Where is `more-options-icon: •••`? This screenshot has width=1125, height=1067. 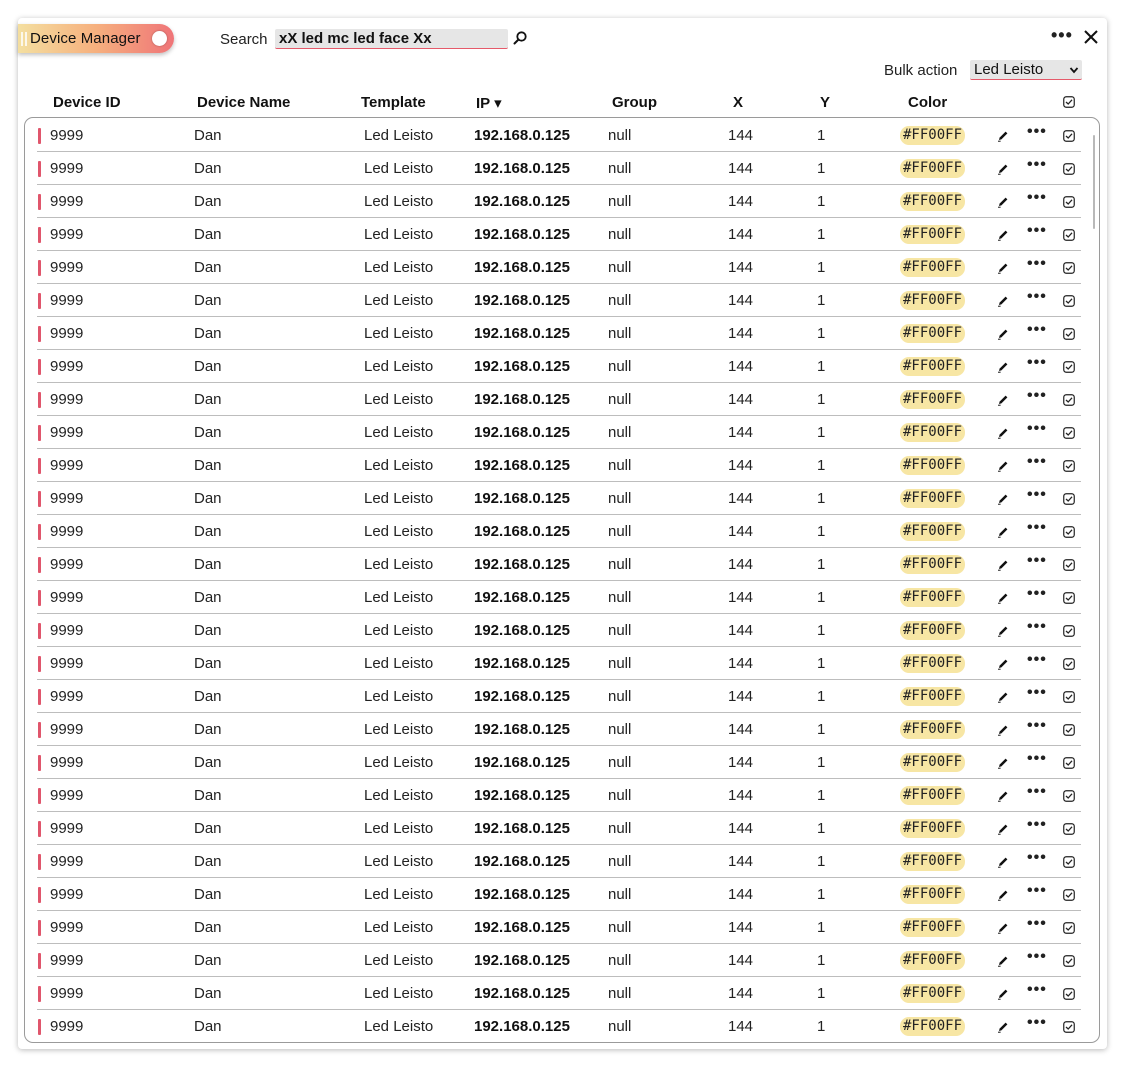 more-options-icon: ••• is located at coordinates (1062, 35).